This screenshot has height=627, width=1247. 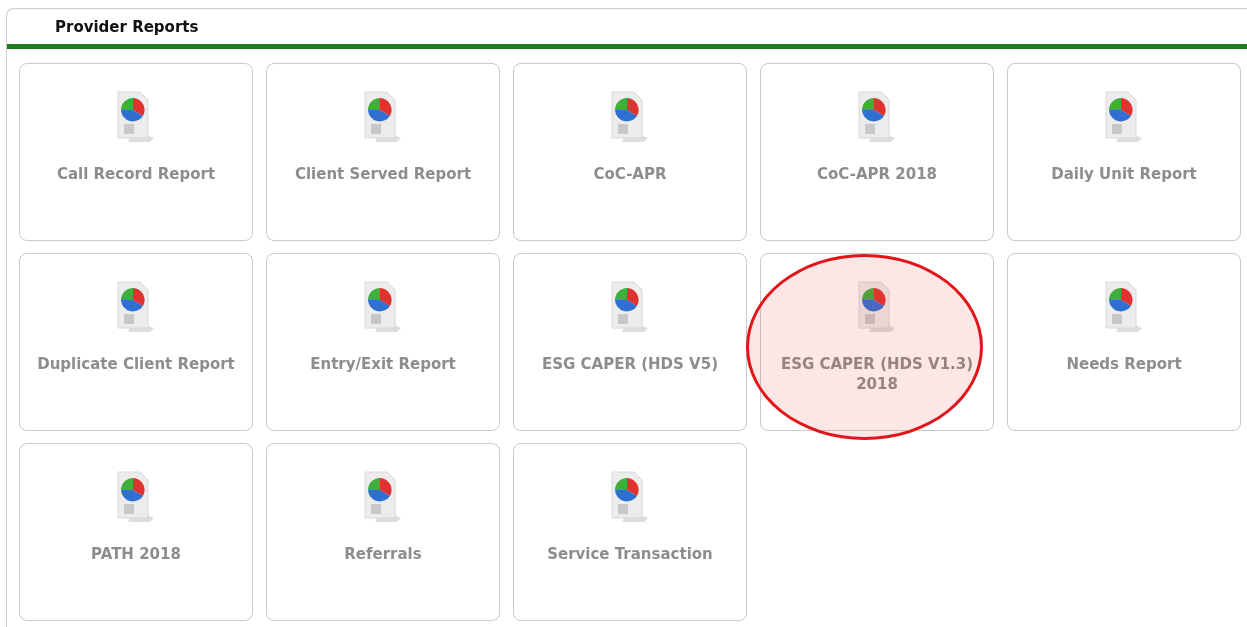 What do you see at coordinates (136, 364) in the screenshot?
I see `report-label: Duplicate Client Report` at bounding box center [136, 364].